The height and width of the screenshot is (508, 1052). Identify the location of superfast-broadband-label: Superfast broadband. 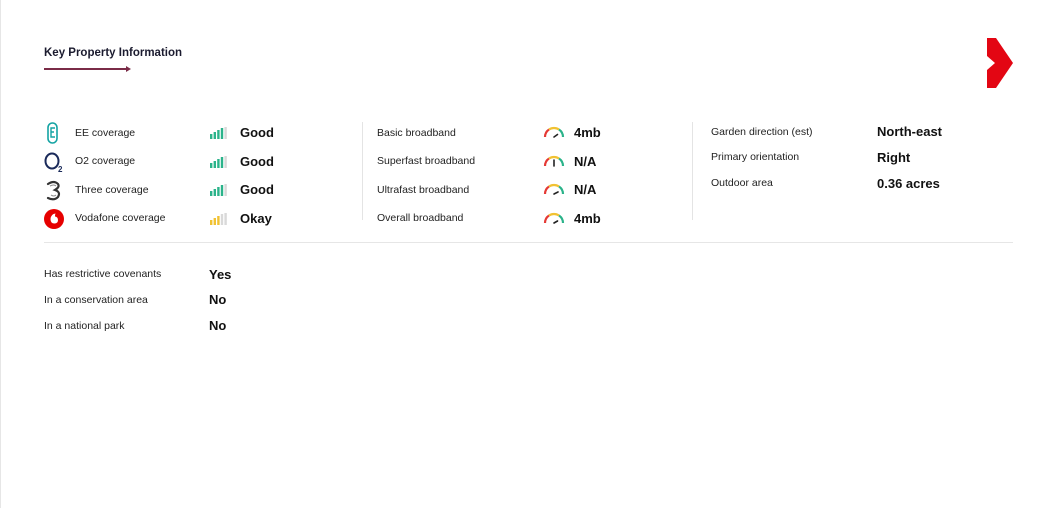
(426, 161).